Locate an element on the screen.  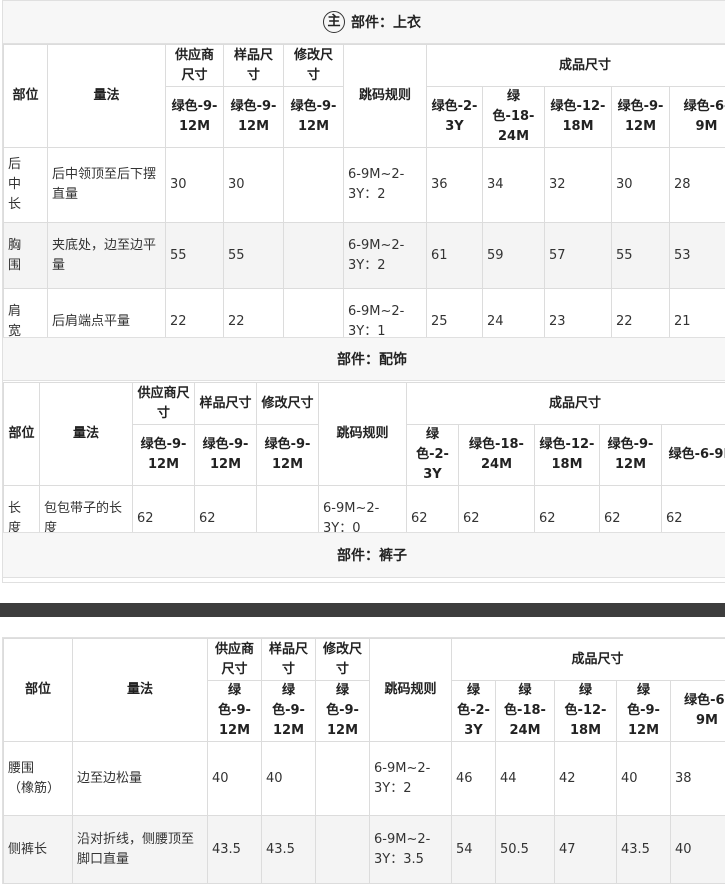
cell-part: 侧裤长 is located at coordinates (38, 849).